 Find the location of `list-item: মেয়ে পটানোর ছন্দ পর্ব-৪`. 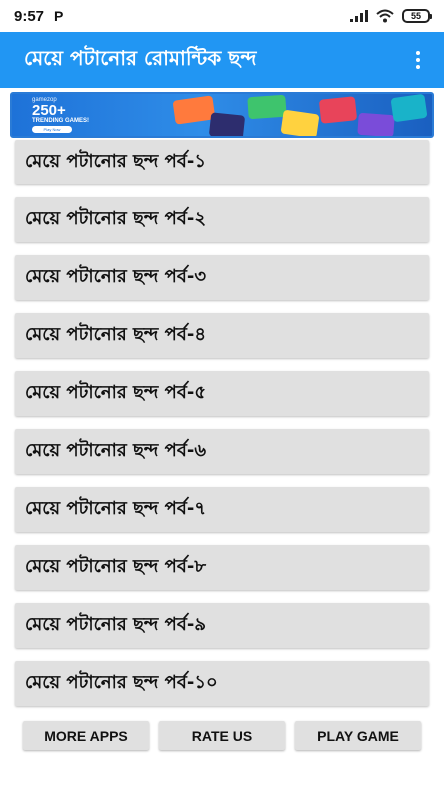

list-item: মেয়ে পটানোর ছন্দ পর্ব-৪ is located at coordinates (222, 335).